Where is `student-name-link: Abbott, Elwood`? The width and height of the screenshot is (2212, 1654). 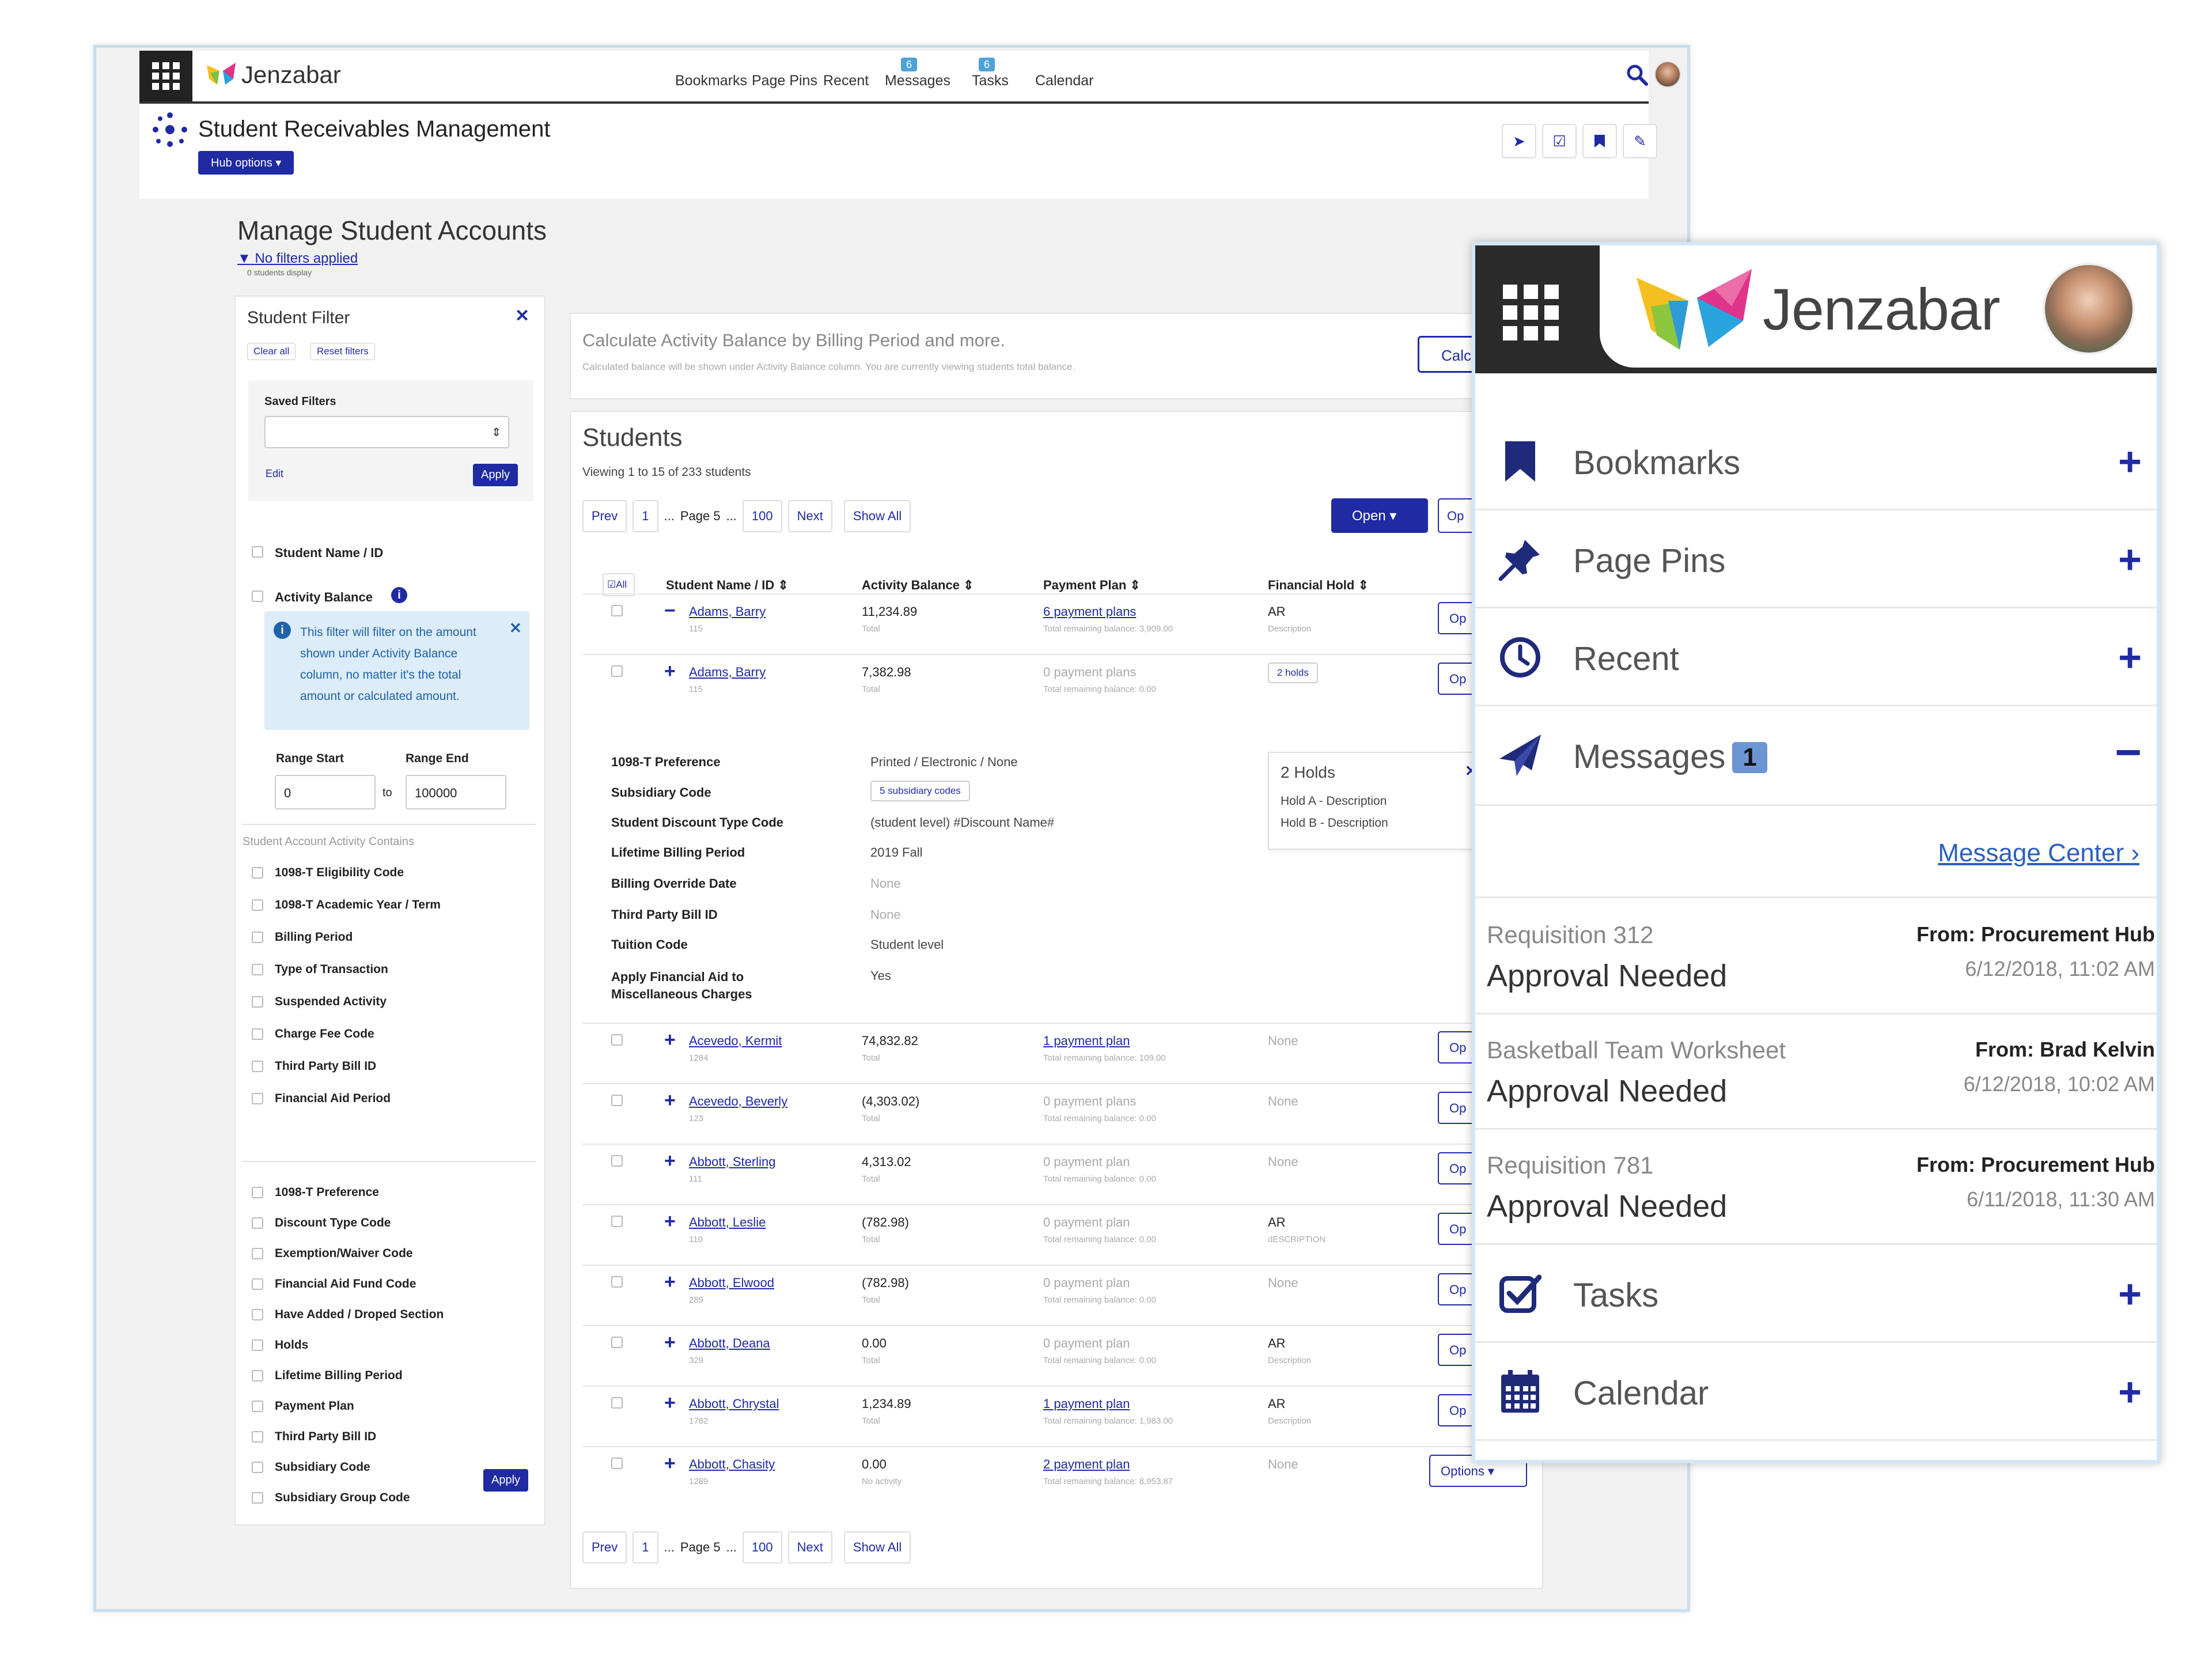 student-name-link: Abbott, Elwood is located at coordinates (731, 1283).